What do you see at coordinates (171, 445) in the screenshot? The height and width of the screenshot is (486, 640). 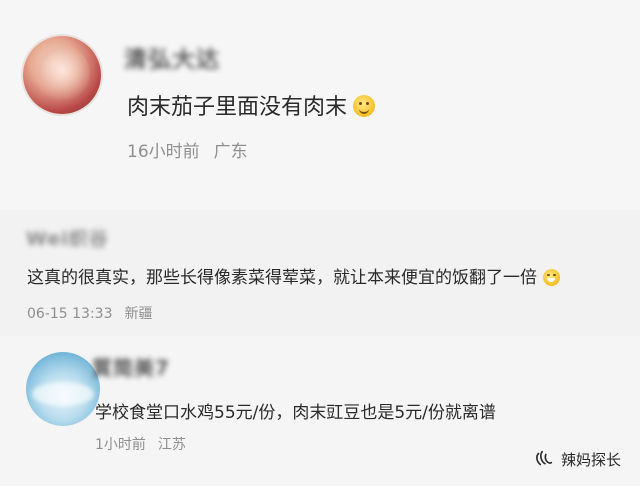 I see `comment-location: 江苏` at bounding box center [171, 445].